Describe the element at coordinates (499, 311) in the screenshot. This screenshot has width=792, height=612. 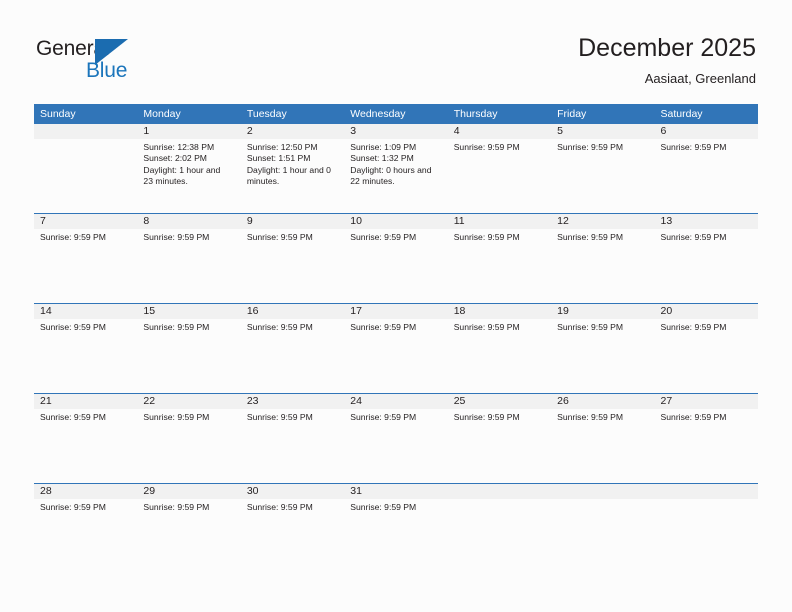
I see `day-number-18: 18` at that location.